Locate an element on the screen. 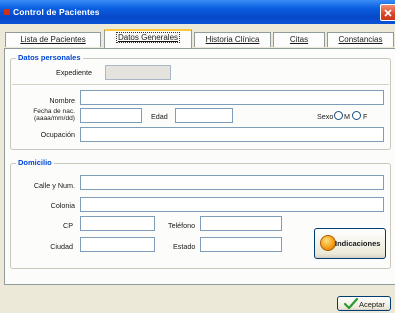  close-icon is located at coordinates (388, 13).